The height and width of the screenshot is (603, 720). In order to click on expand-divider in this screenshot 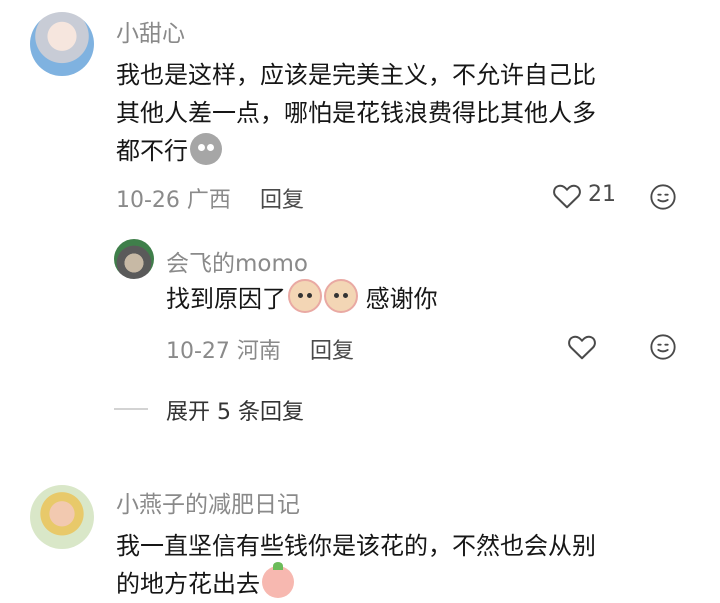, I will do `click(131, 409)`.